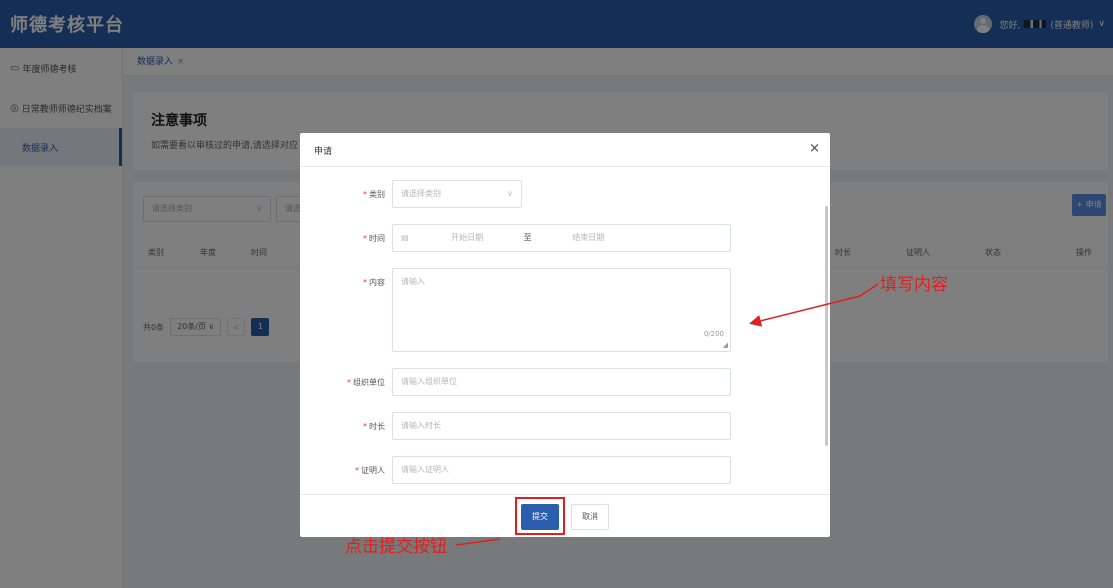  What do you see at coordinates (429, 381) in the screenshot?
I see `input-placeholder: 请输入组织单位` at bounding box center [429, 381].